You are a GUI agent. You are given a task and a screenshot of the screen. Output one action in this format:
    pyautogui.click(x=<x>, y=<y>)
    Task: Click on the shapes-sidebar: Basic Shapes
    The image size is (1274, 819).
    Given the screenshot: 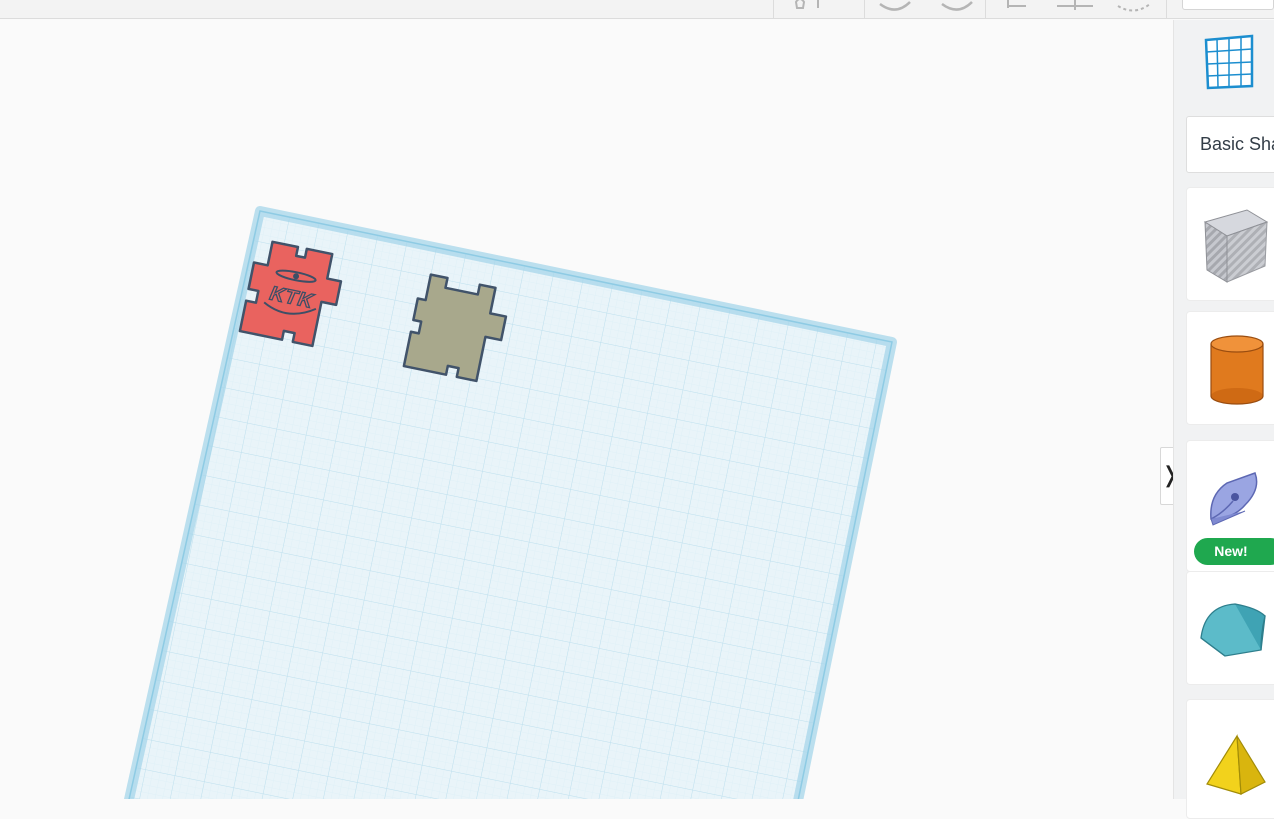 What is the action you would take?
    pyautogui.click(x=1223, y=419)
    